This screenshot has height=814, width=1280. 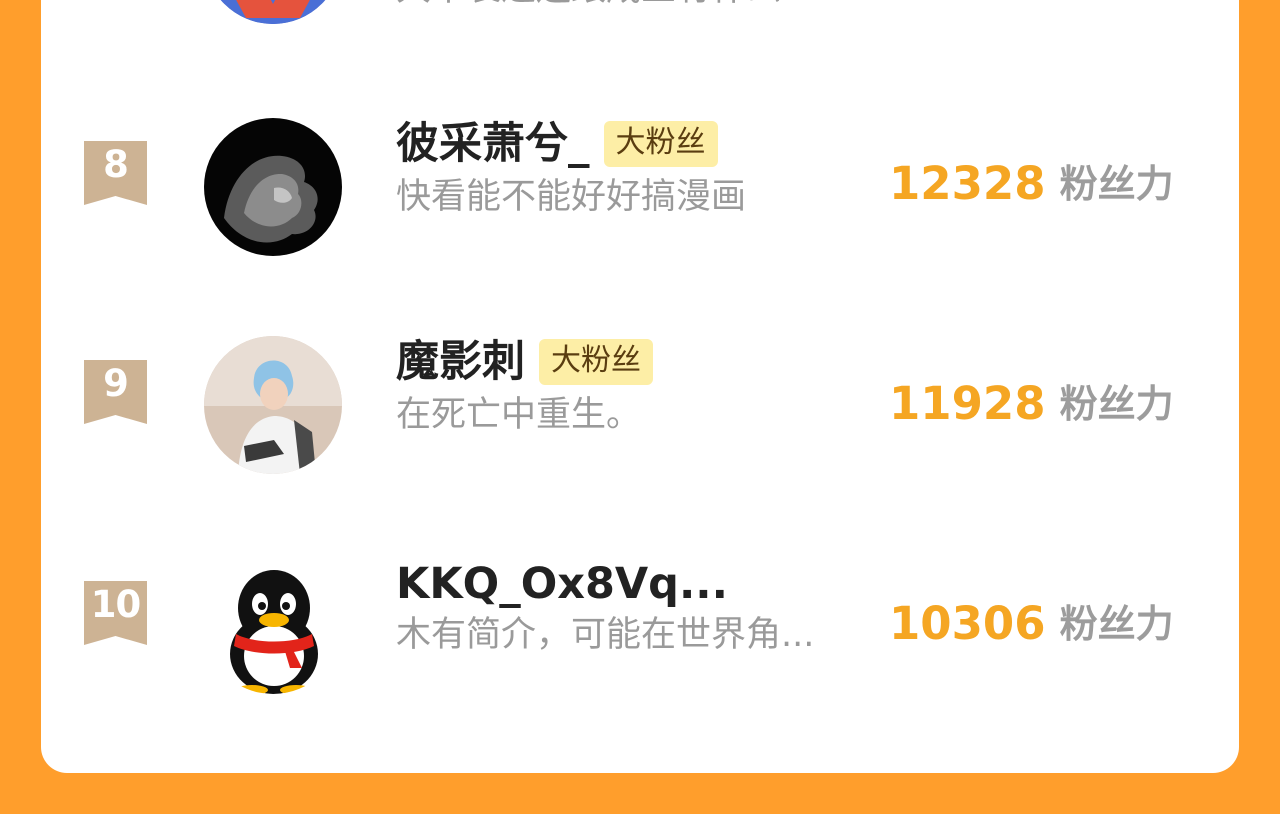 What do you see at coordinates (967, 403) in the screenshot?
I see `fan-power-value: 11928` at bounding box center [967, 403].